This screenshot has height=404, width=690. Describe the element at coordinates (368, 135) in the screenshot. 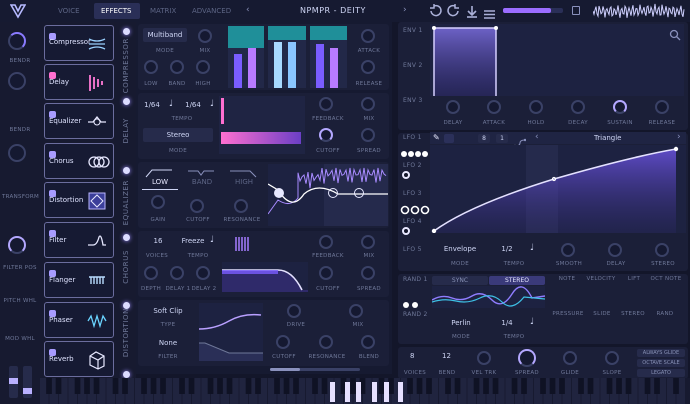

I see `delay-spread-knob` at that location.